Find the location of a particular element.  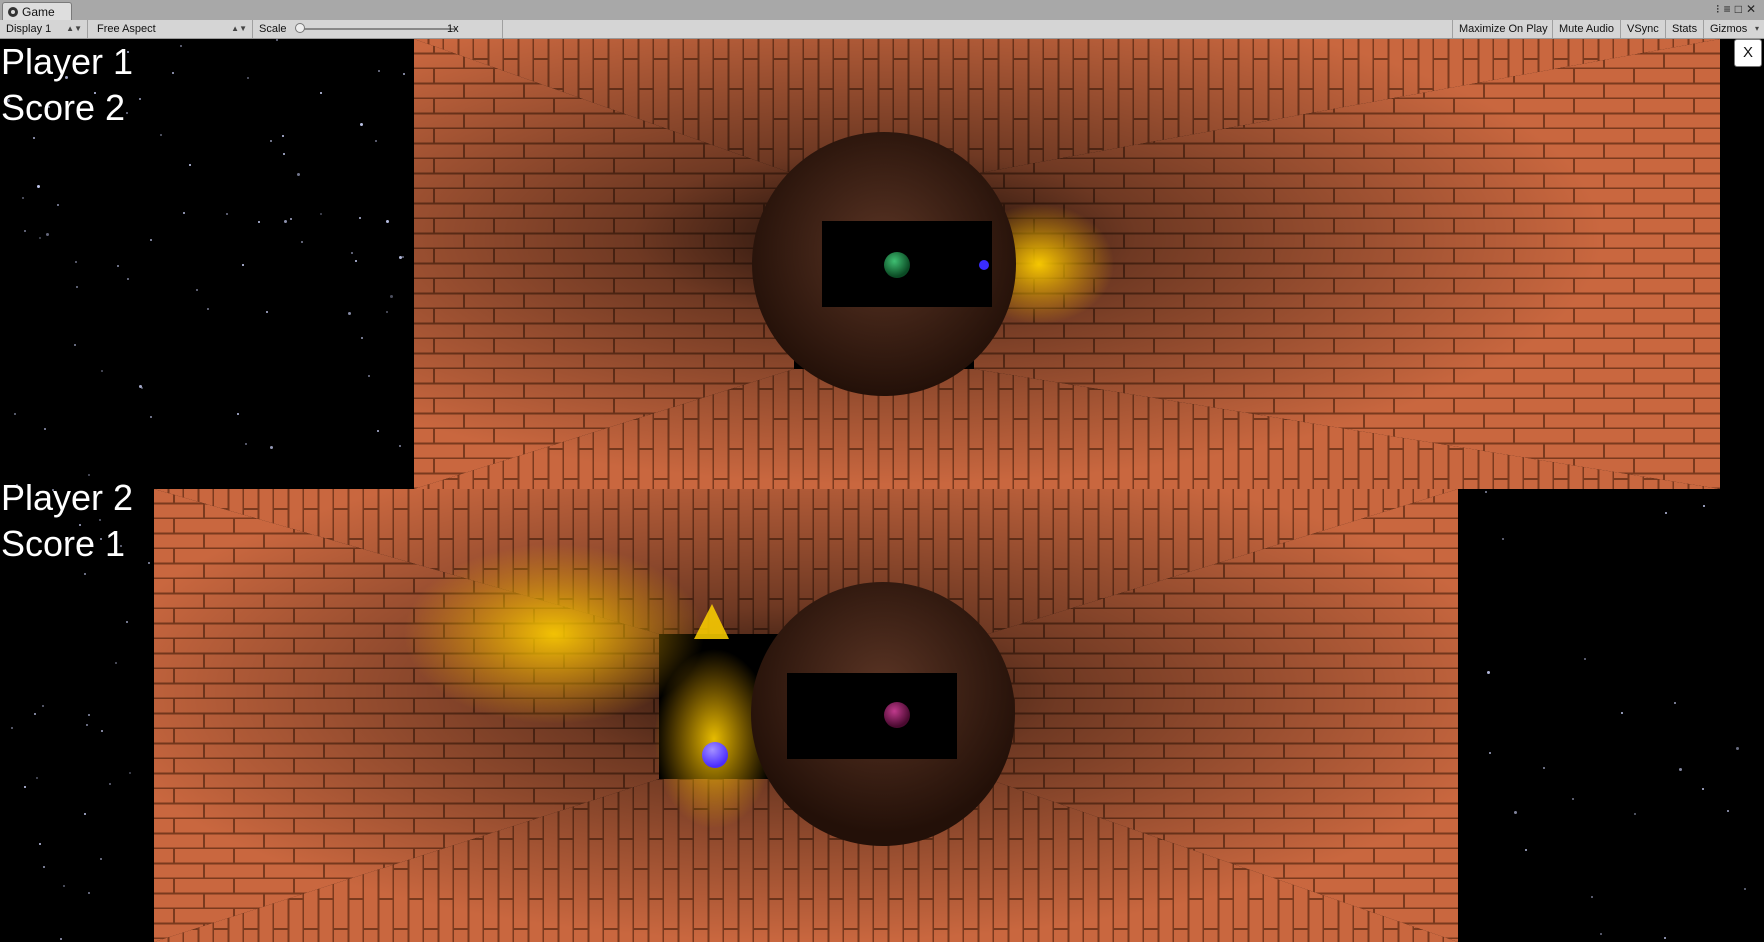

maximize-icon: □ is located at coordinates (1740, 9).